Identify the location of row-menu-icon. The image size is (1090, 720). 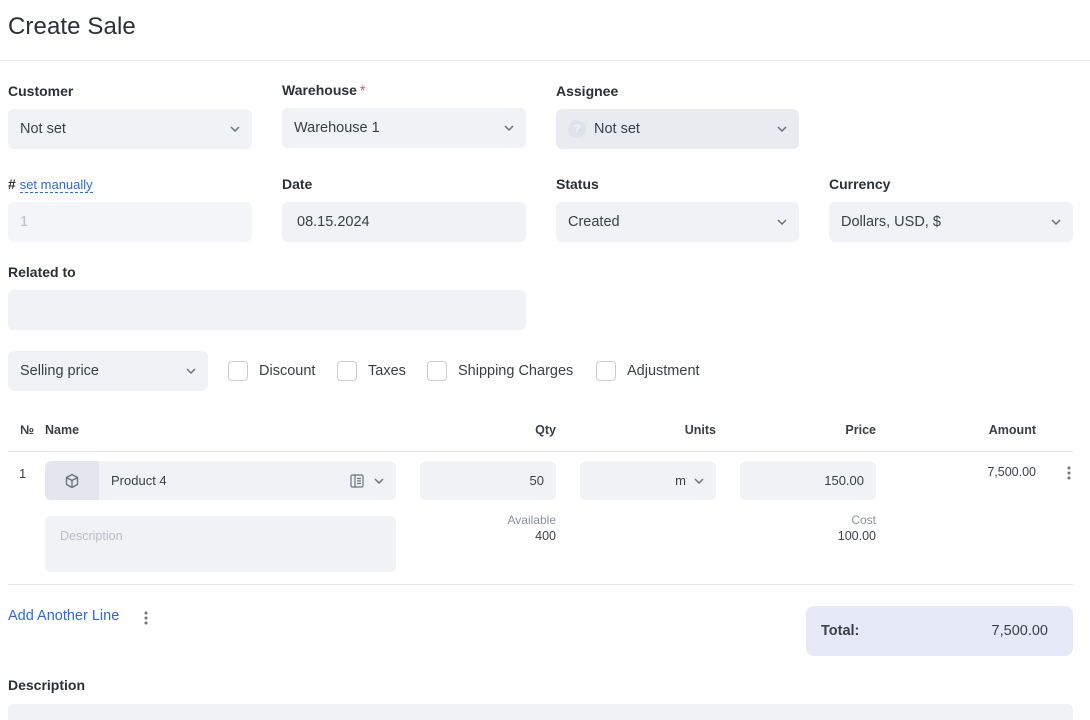
(1069, 473).